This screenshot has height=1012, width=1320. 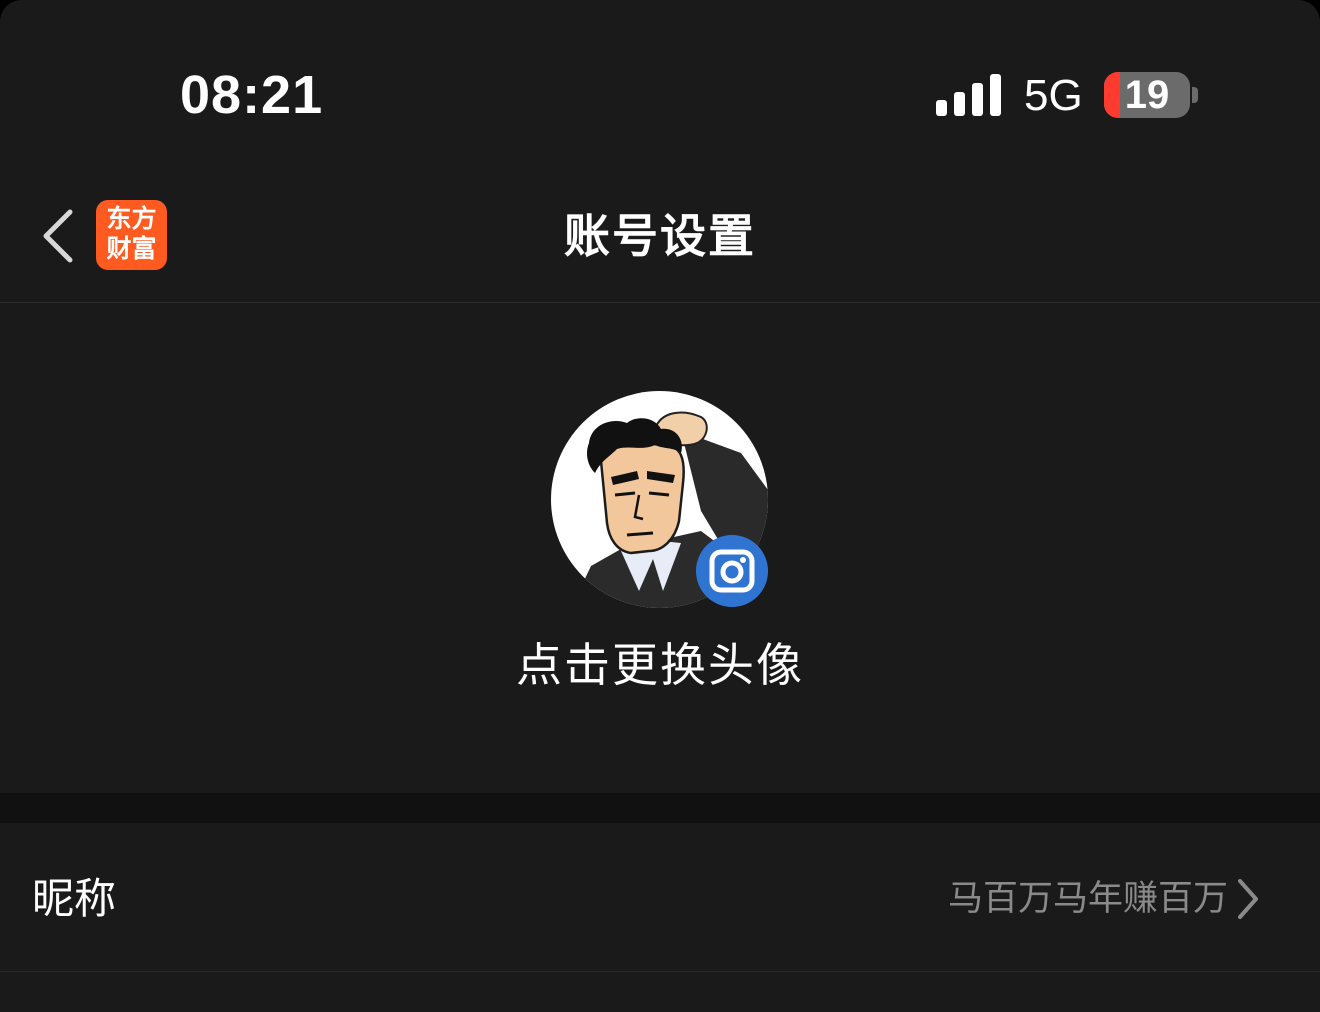 I want to click on battery-percentage: 19, so click(x=1147, y=95).